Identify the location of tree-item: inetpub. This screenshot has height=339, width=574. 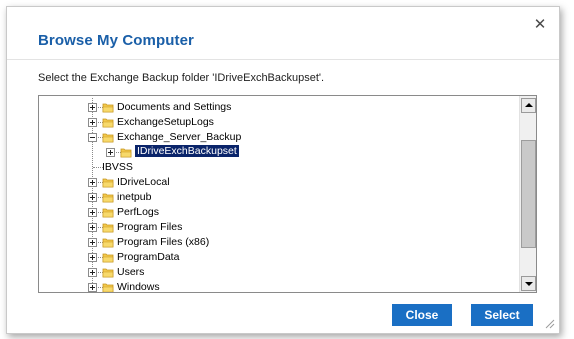
(269, 197).